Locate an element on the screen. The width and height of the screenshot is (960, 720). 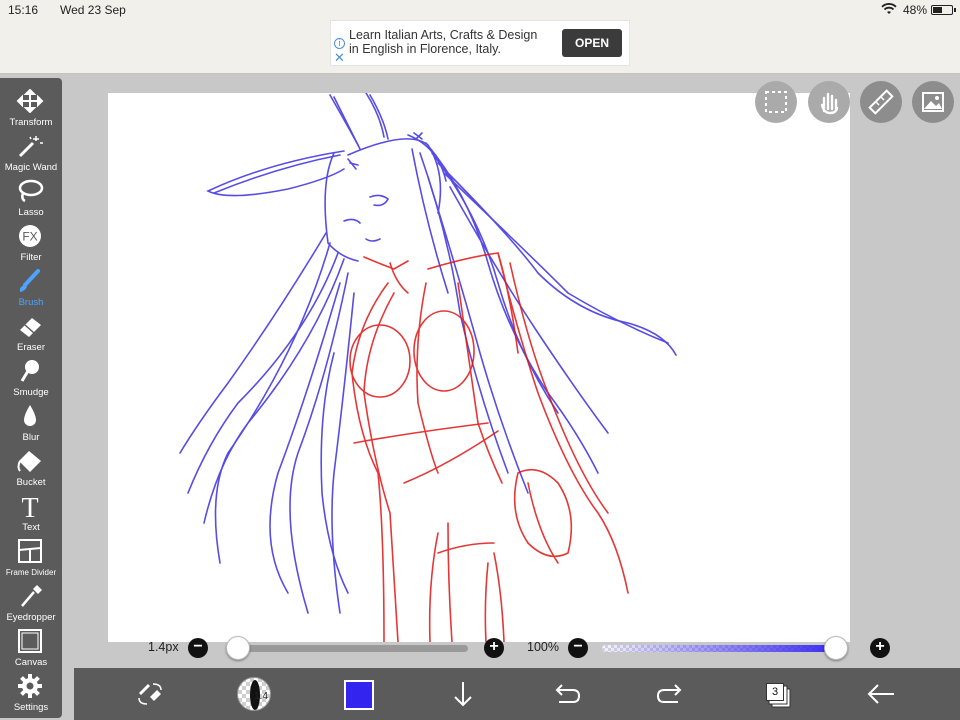
text-icon: T is located at coordinates (29, 506).